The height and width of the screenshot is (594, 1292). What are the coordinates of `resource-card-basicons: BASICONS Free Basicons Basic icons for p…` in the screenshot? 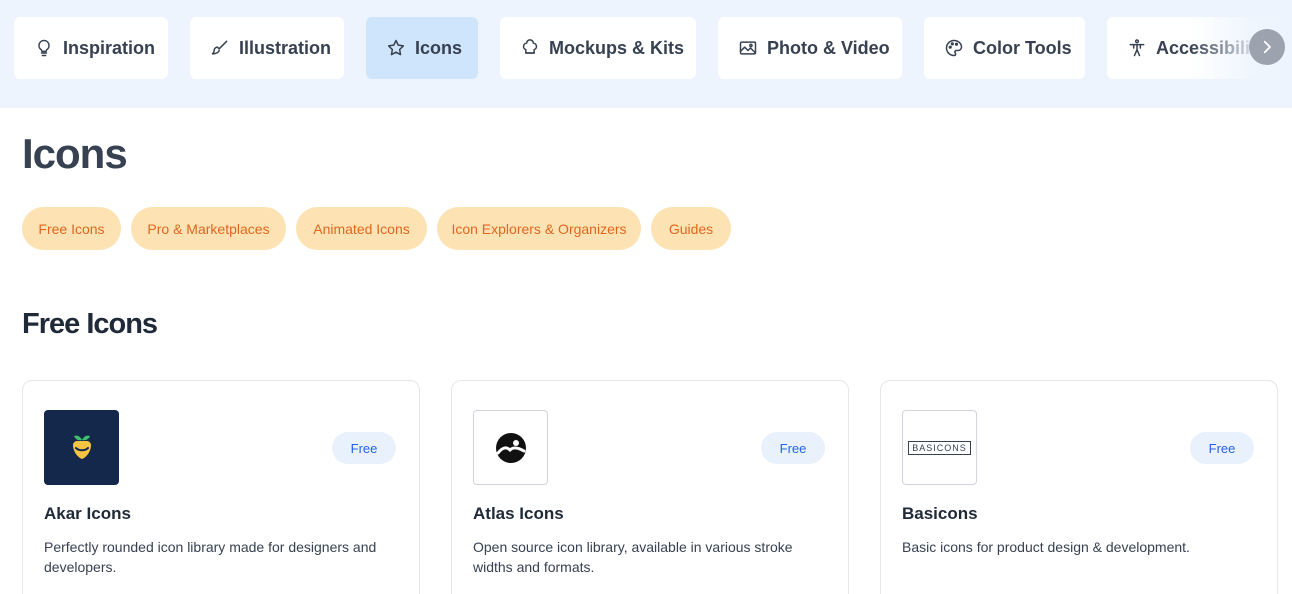 It's located at (1079, 487).